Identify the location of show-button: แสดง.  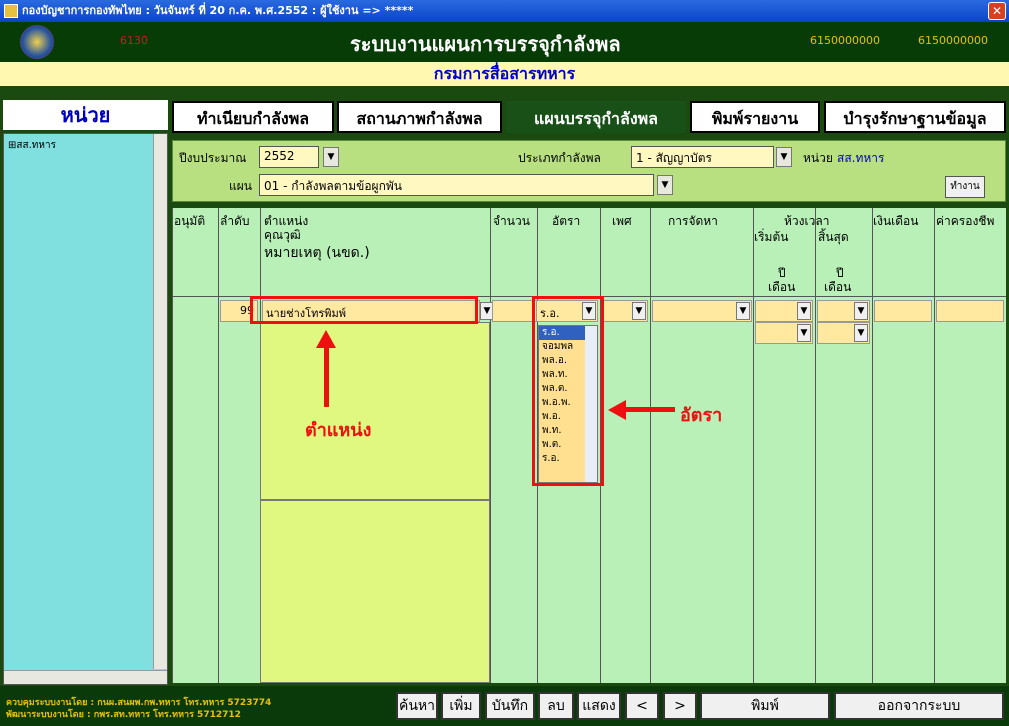
(599, 706).